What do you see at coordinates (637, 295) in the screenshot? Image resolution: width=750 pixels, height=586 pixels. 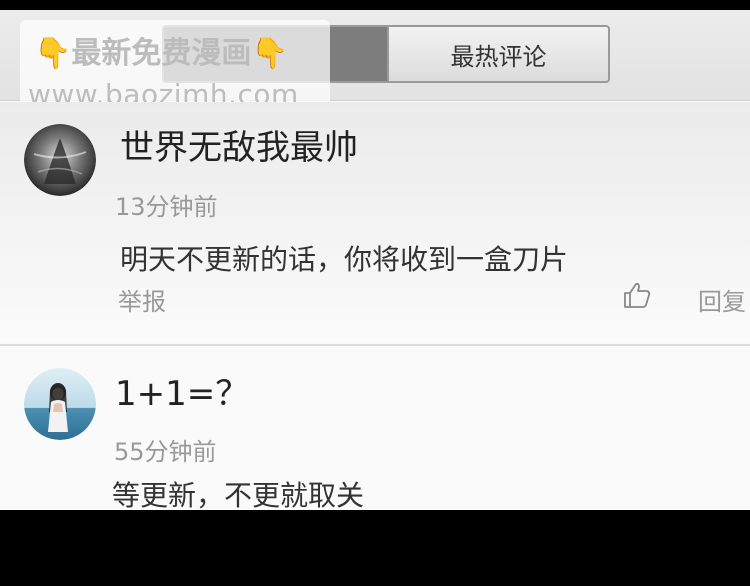 I see `thumbs-up-icon` at bounding box center [637, 295].